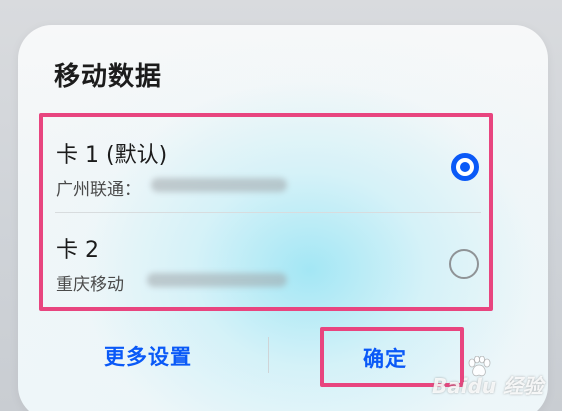  What do you see at coordinates (112, 155) in the screenshot?
I see `sim-card-1-name: 卡 1 (默认)` at bounding box center [112, 155].